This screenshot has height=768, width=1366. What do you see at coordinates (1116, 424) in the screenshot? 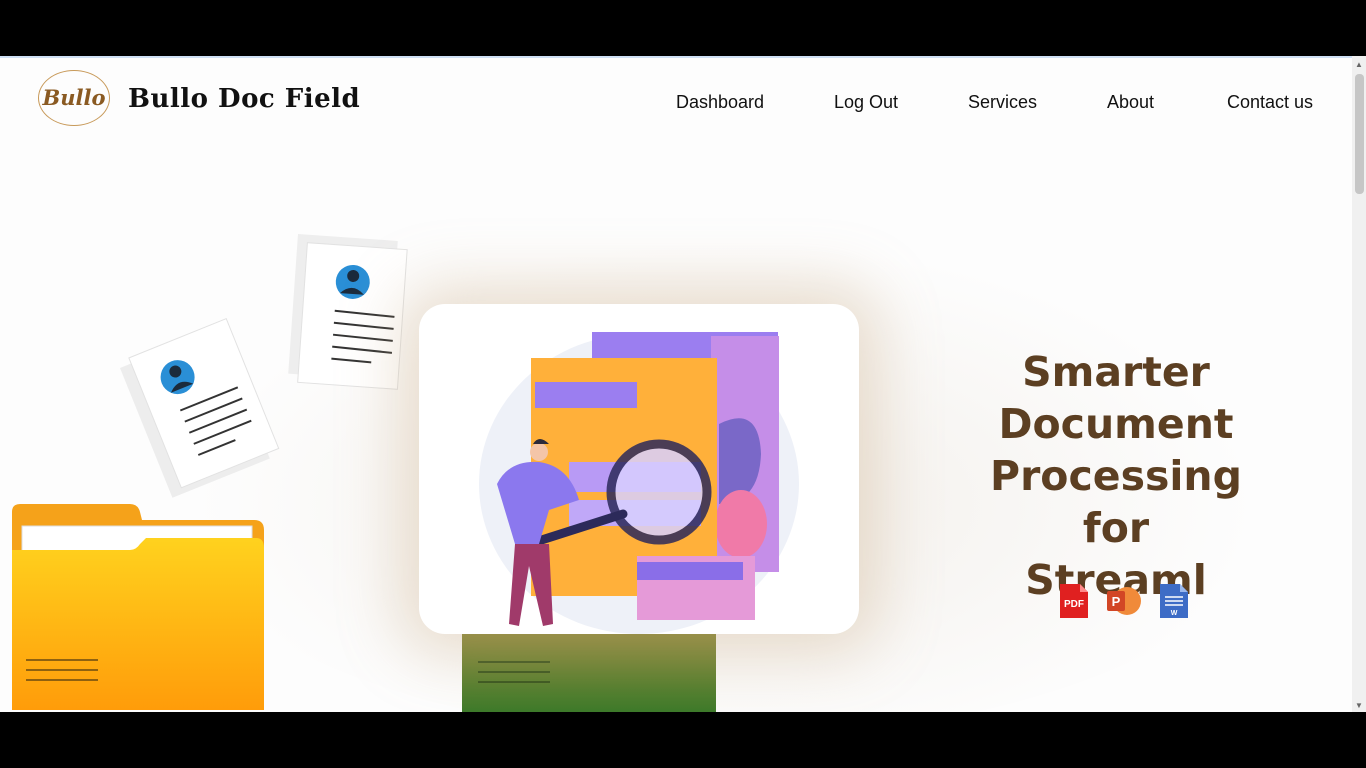
I see `headline-line: Document` at bounding box center [1116, 424].